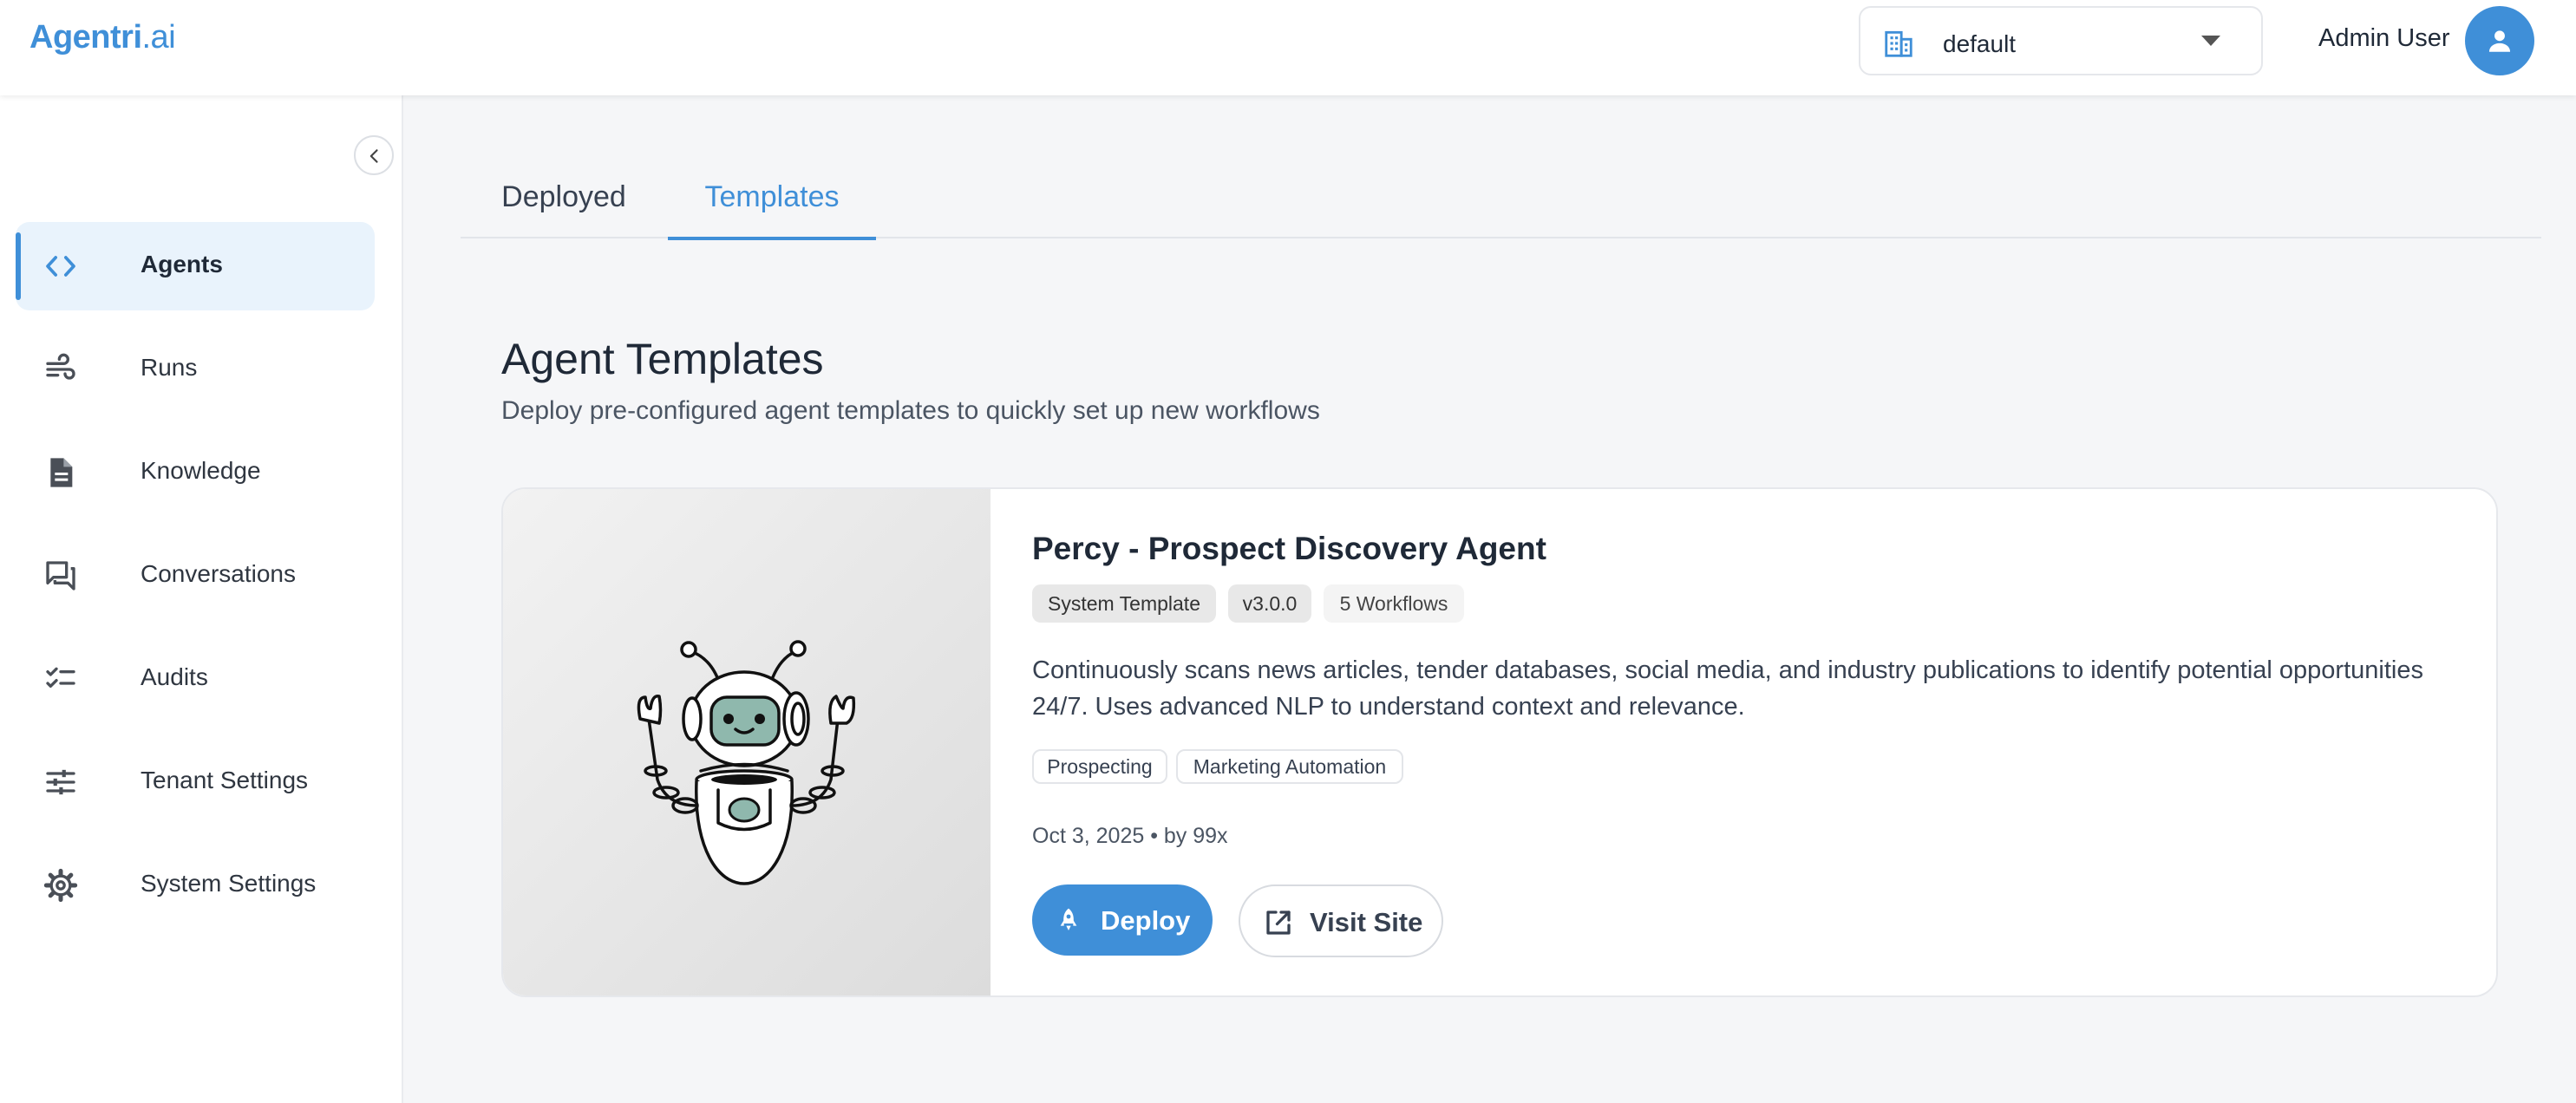 This screenshot has height=1103, width=2576. I want to click on app-logo: Agentri.ai, so click(102, 37).